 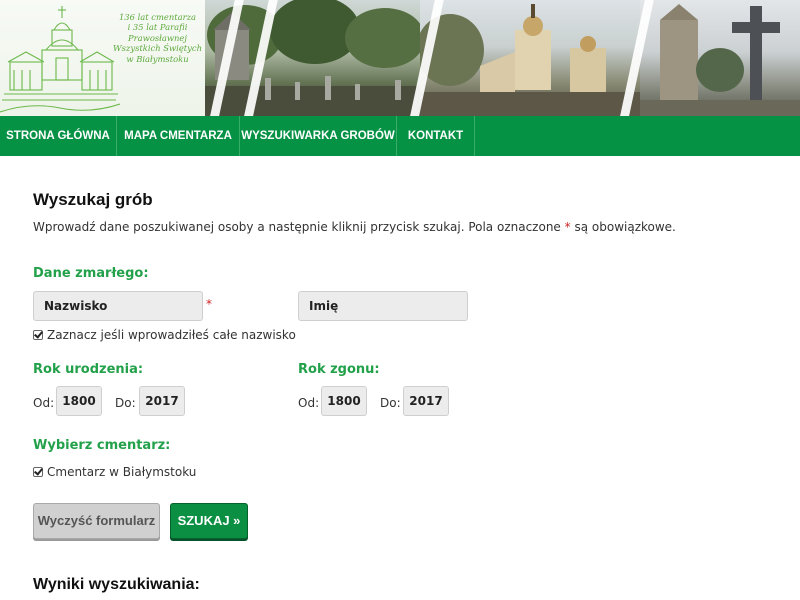 What do you see at coordinates (38, 335) in the screenshot?
I see `full-surname-checkbox` at bounding box center [38, 335].